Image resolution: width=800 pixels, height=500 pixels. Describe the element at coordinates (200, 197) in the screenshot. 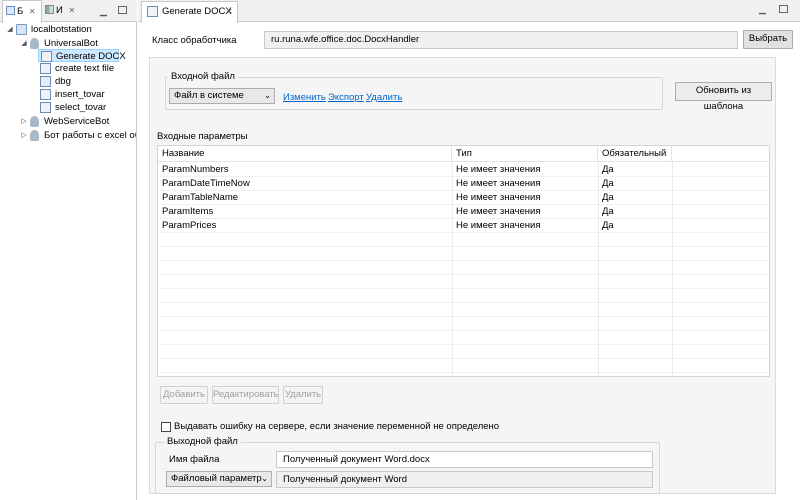

I see `table-cell: ParamTableName` at that location.